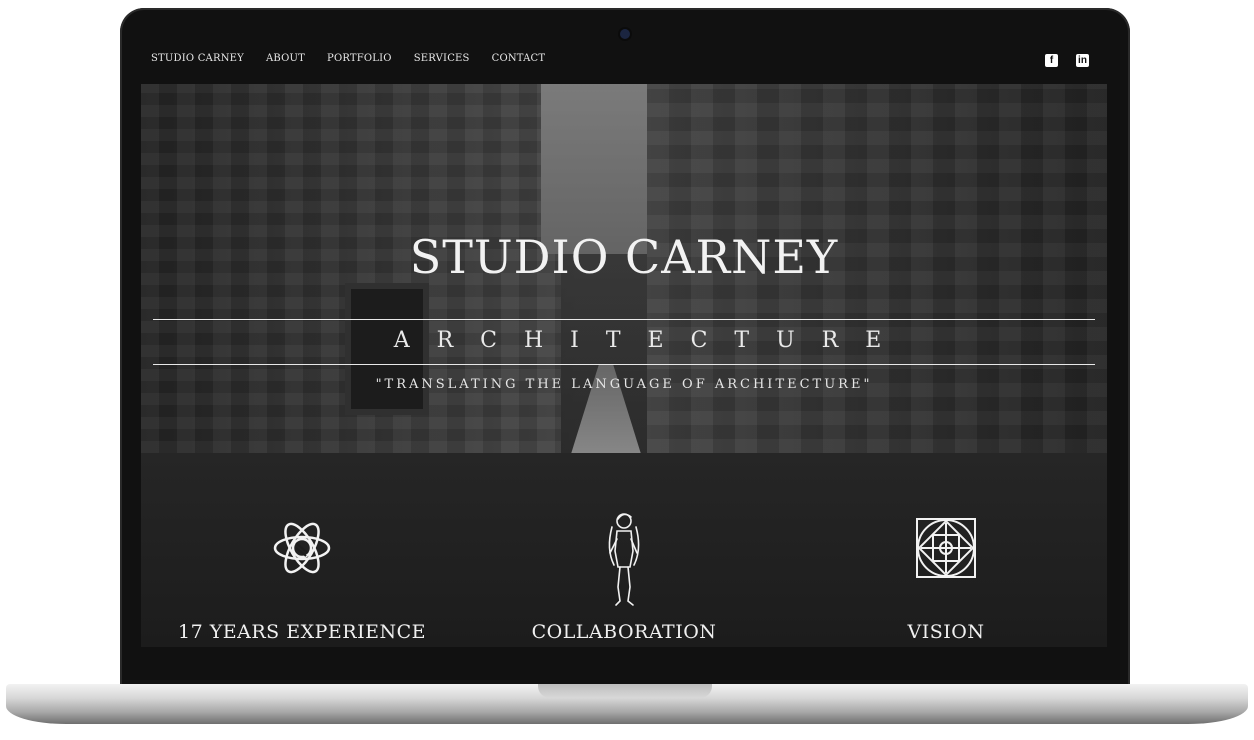  Describe the element at coordinates (197, 58) in the screenshot. I see `nav-home-link: Studio Carney` at that location.